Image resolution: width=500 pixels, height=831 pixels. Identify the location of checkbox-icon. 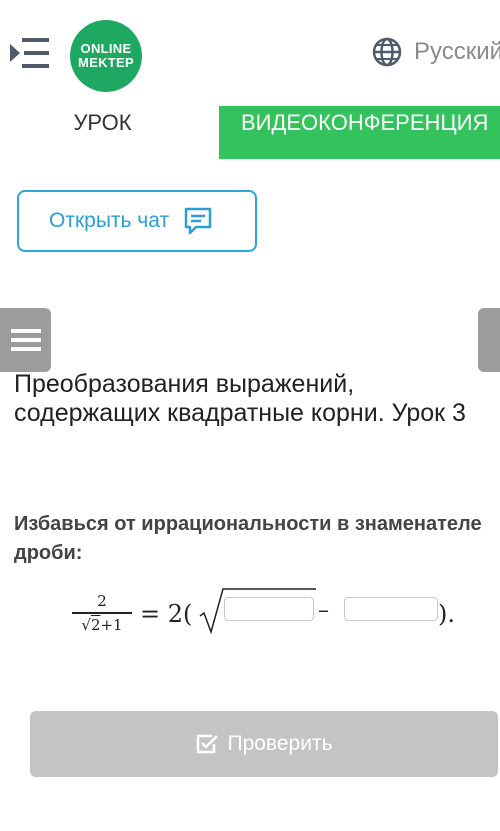
(208, 744).